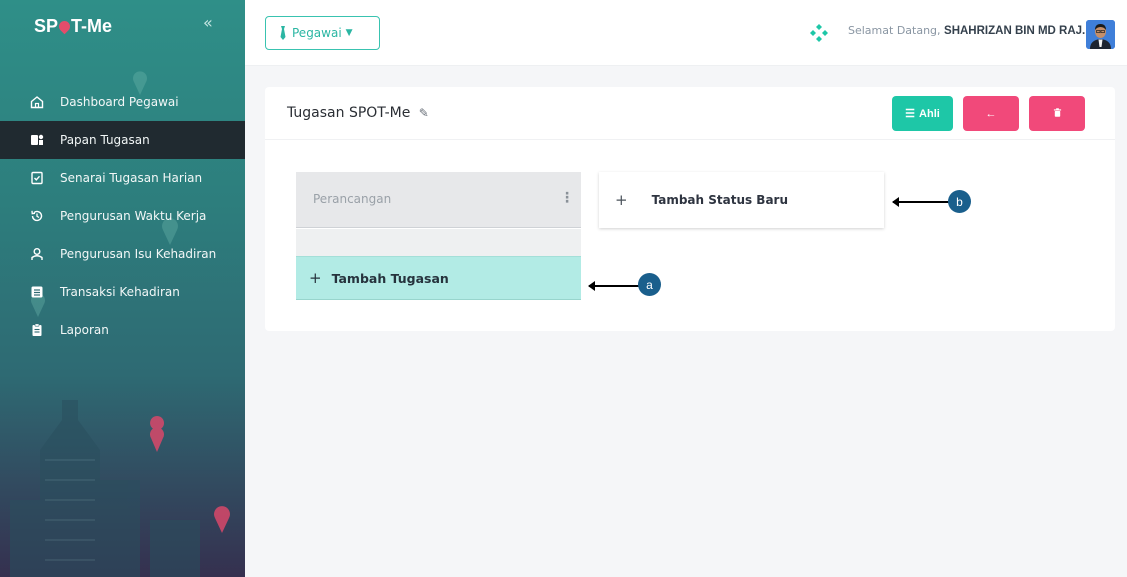  I want to click on role-dropdown: Pegawai ▼, so click(322, 33).